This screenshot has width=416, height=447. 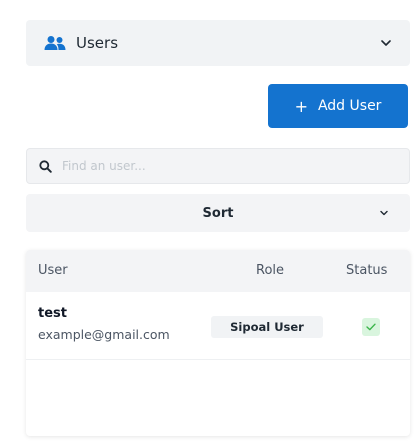 I want to click on column-header-status: Status, so click(x=366, y=270).